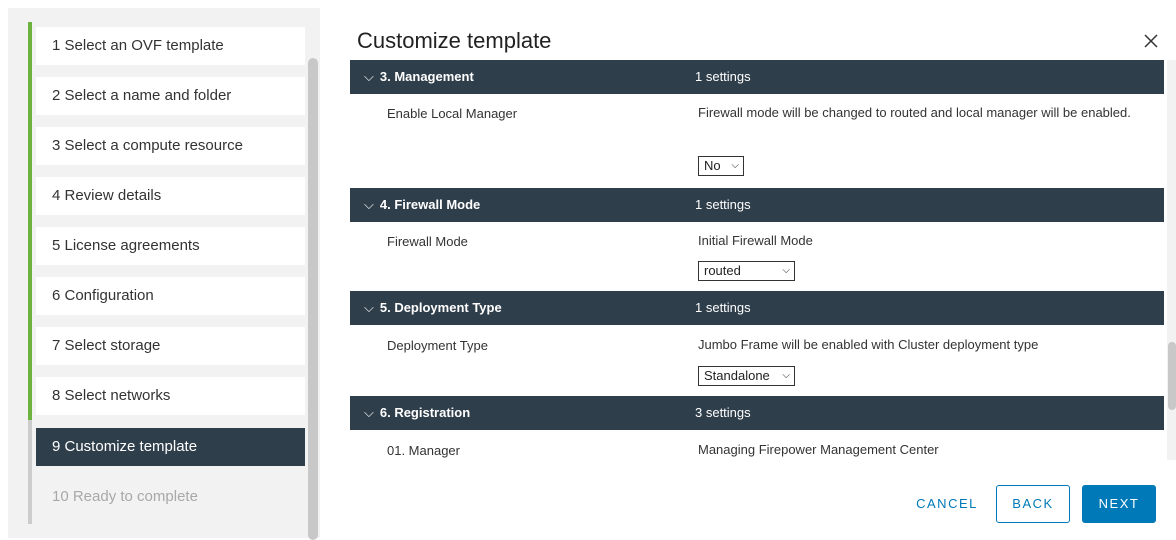 This screenshot has height=540, width=1176. Describe the element at coordinates (313, 299) in the screenshot. I see `sidebar-scrollbar` at that location.